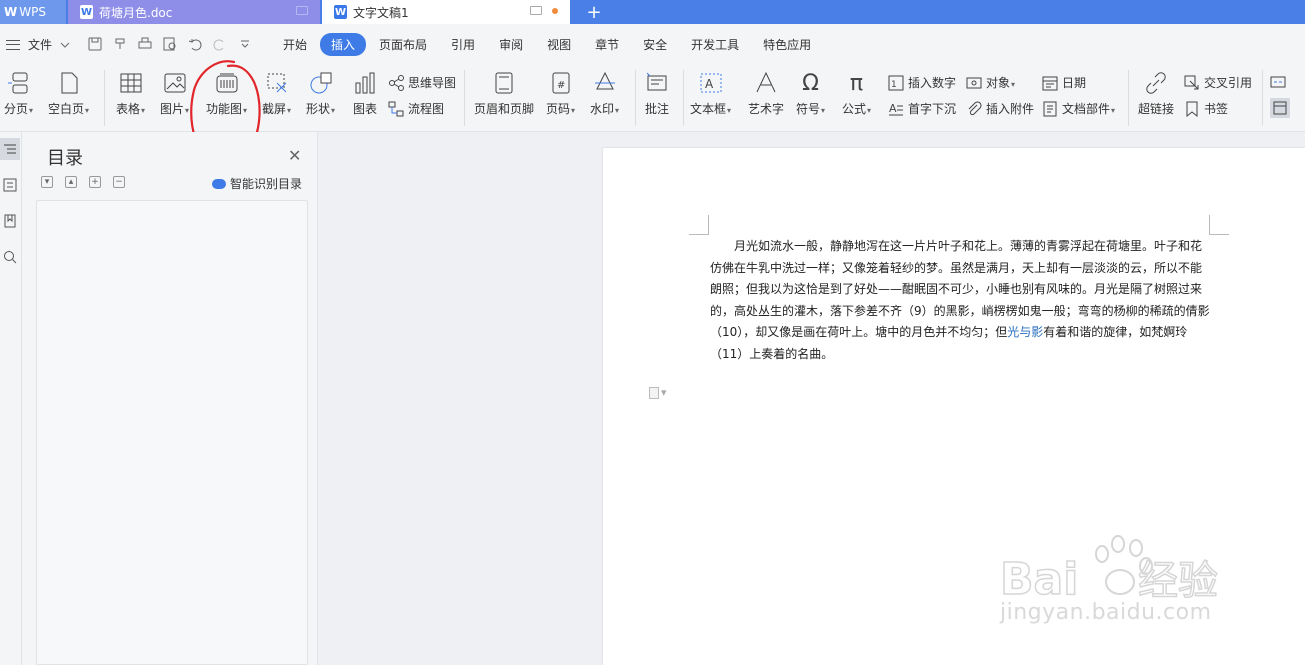 The image size is (1305, 665). What do you see at coordinates (365, 93) in the screenshot?
I see `chart-button: 图表` at bounding box center [365, 93].